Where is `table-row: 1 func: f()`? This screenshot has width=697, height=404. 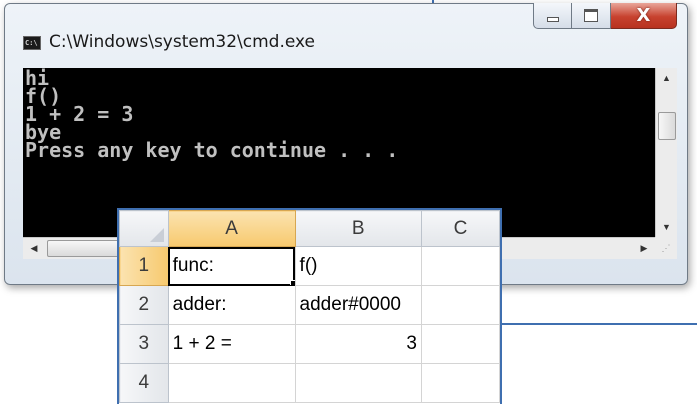
table-row: 1 func: f() is located at coordinates (309, 266).